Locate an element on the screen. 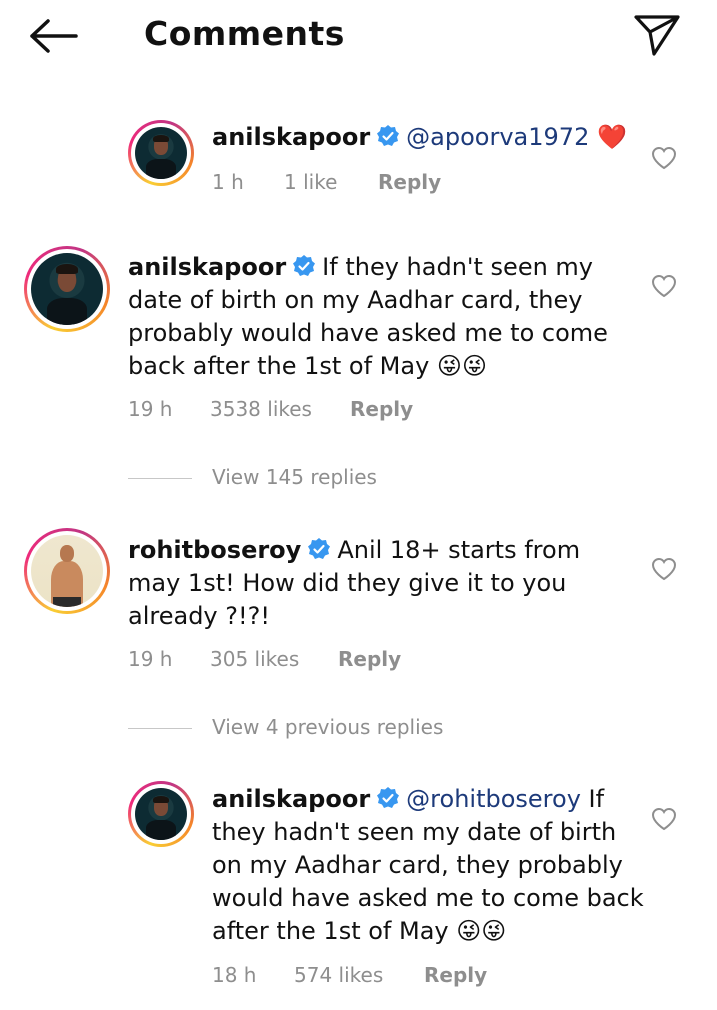 The height and width of the screenshot is (1010, 717). page-title: Comments is located at coordinates (244, 33).